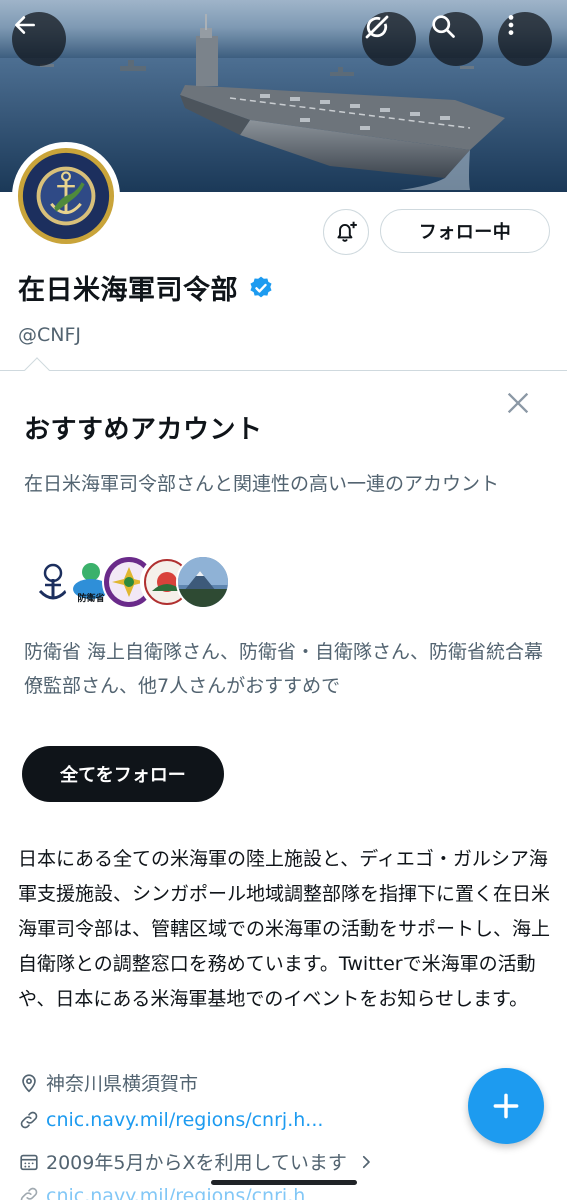  I want to click on chevron-right-icon, so click(366, 1161).